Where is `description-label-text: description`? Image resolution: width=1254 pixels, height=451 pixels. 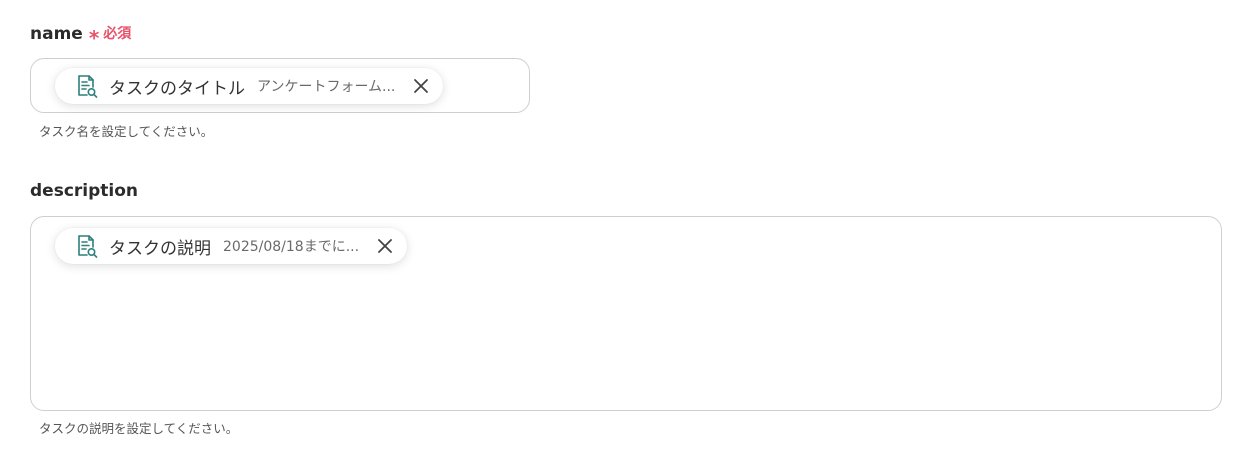 description-label-text: description is located at coordinates (84, 191).